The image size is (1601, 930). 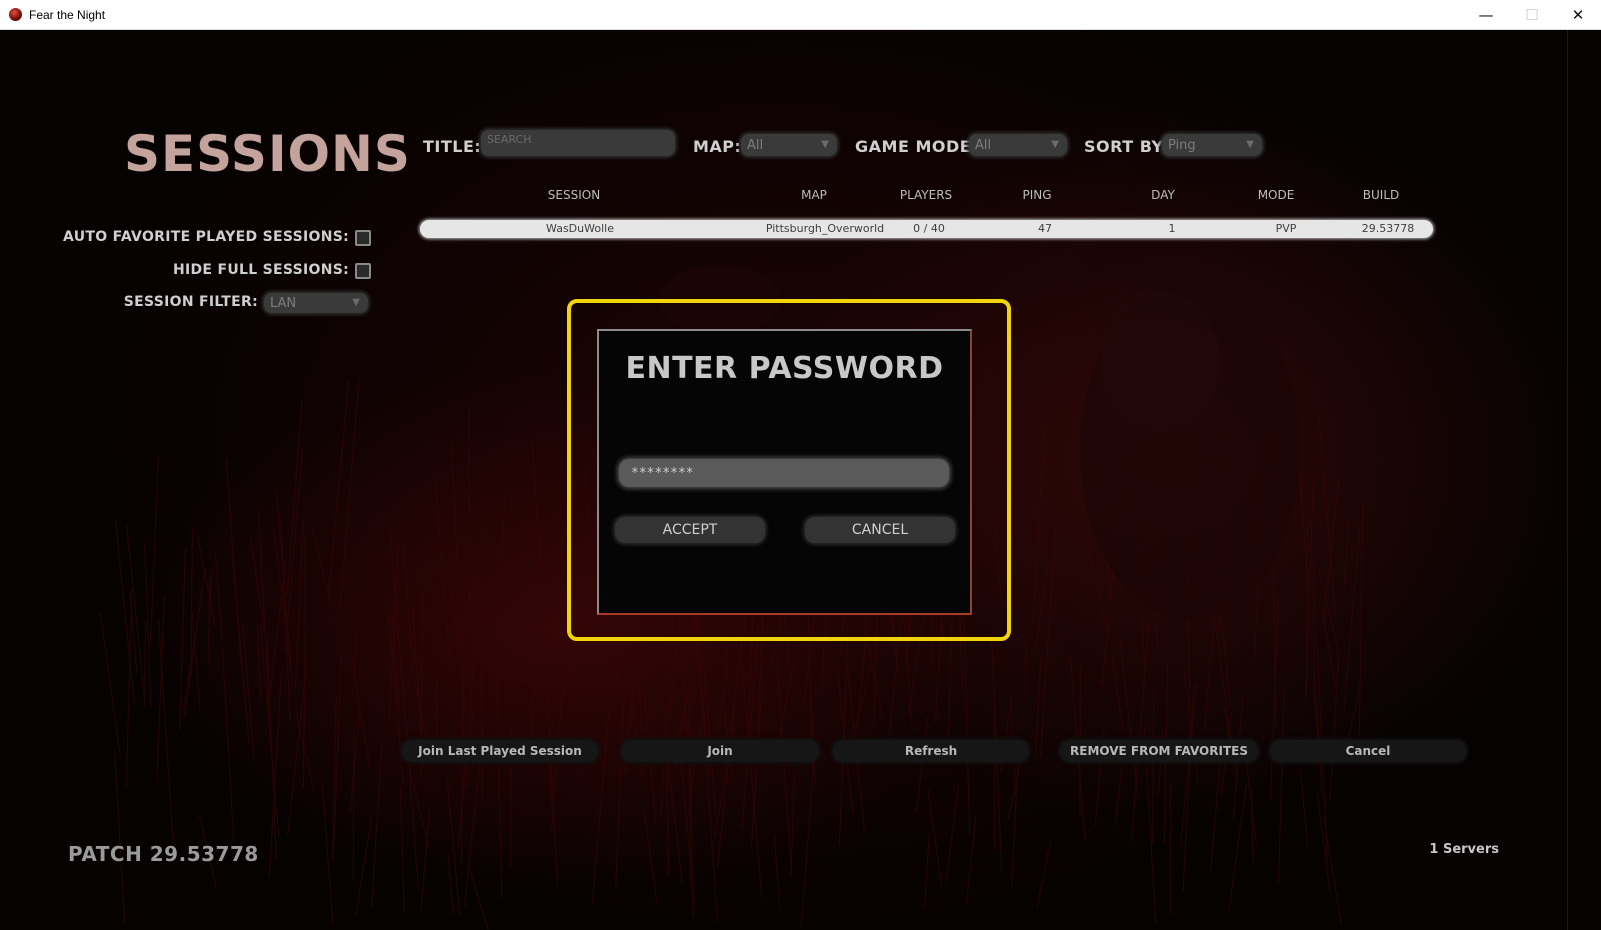 What do you see at coordinates (15, 14) in the screenshot?
I see `app-icon` at bounding box center [15, 14].